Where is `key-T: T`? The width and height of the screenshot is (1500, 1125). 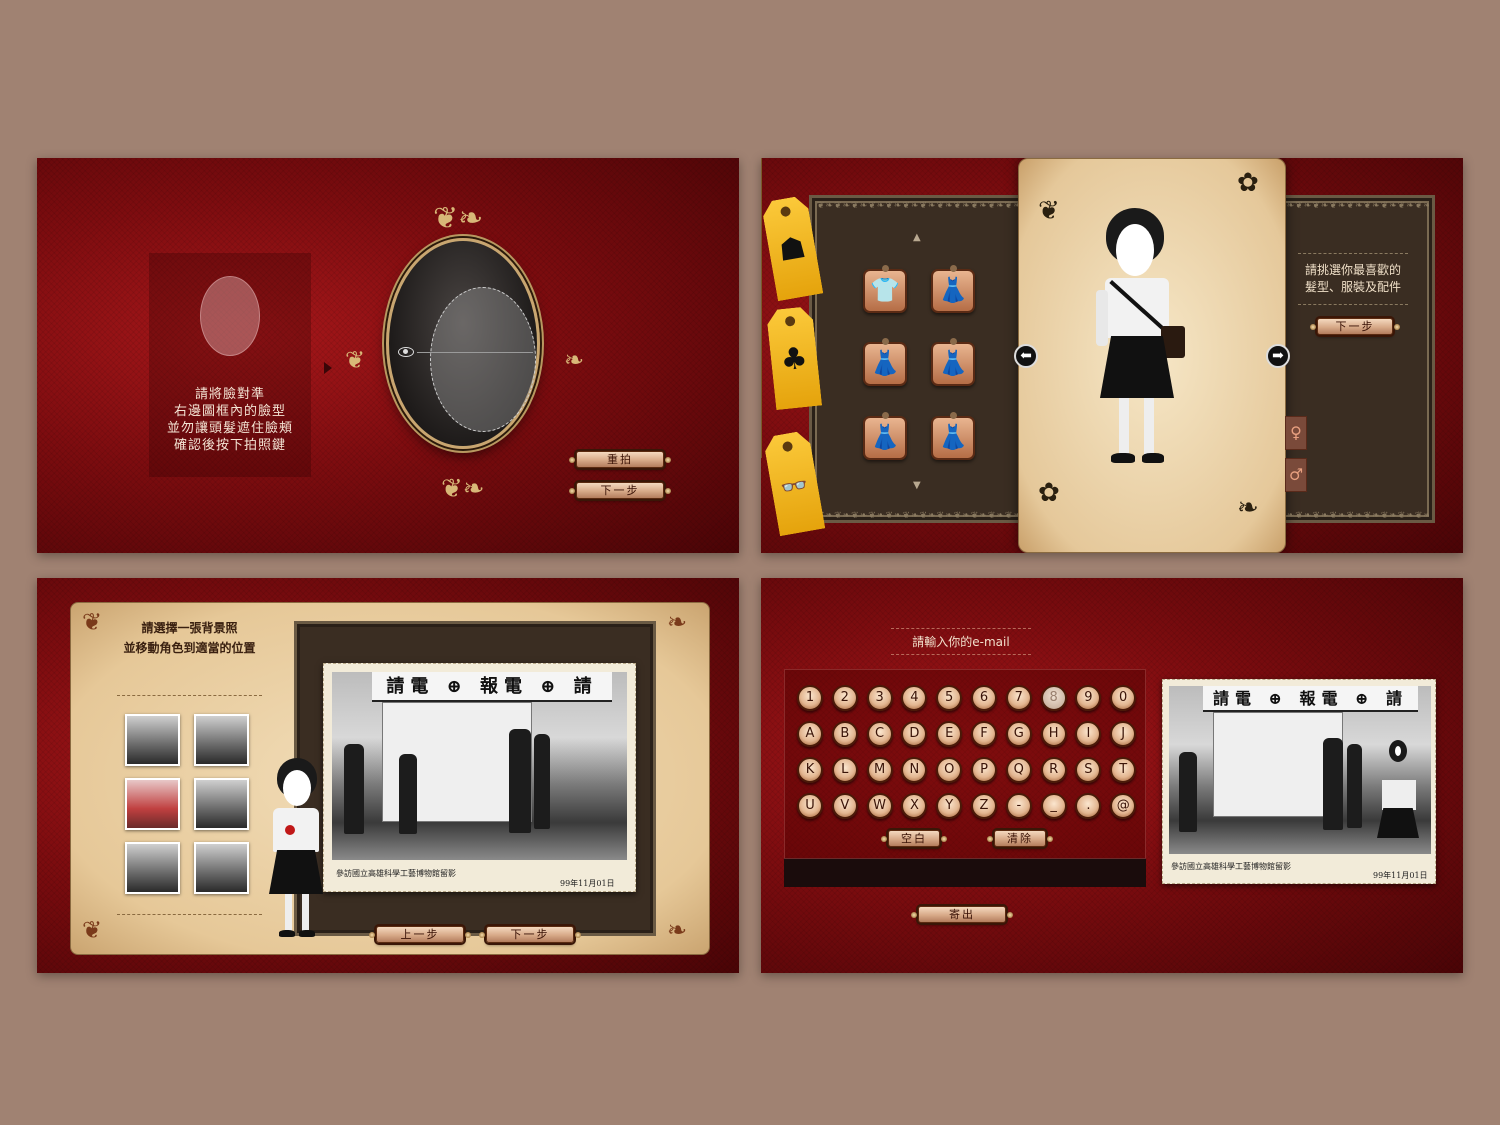 key-T: T is located at coordinates (1123, 770).